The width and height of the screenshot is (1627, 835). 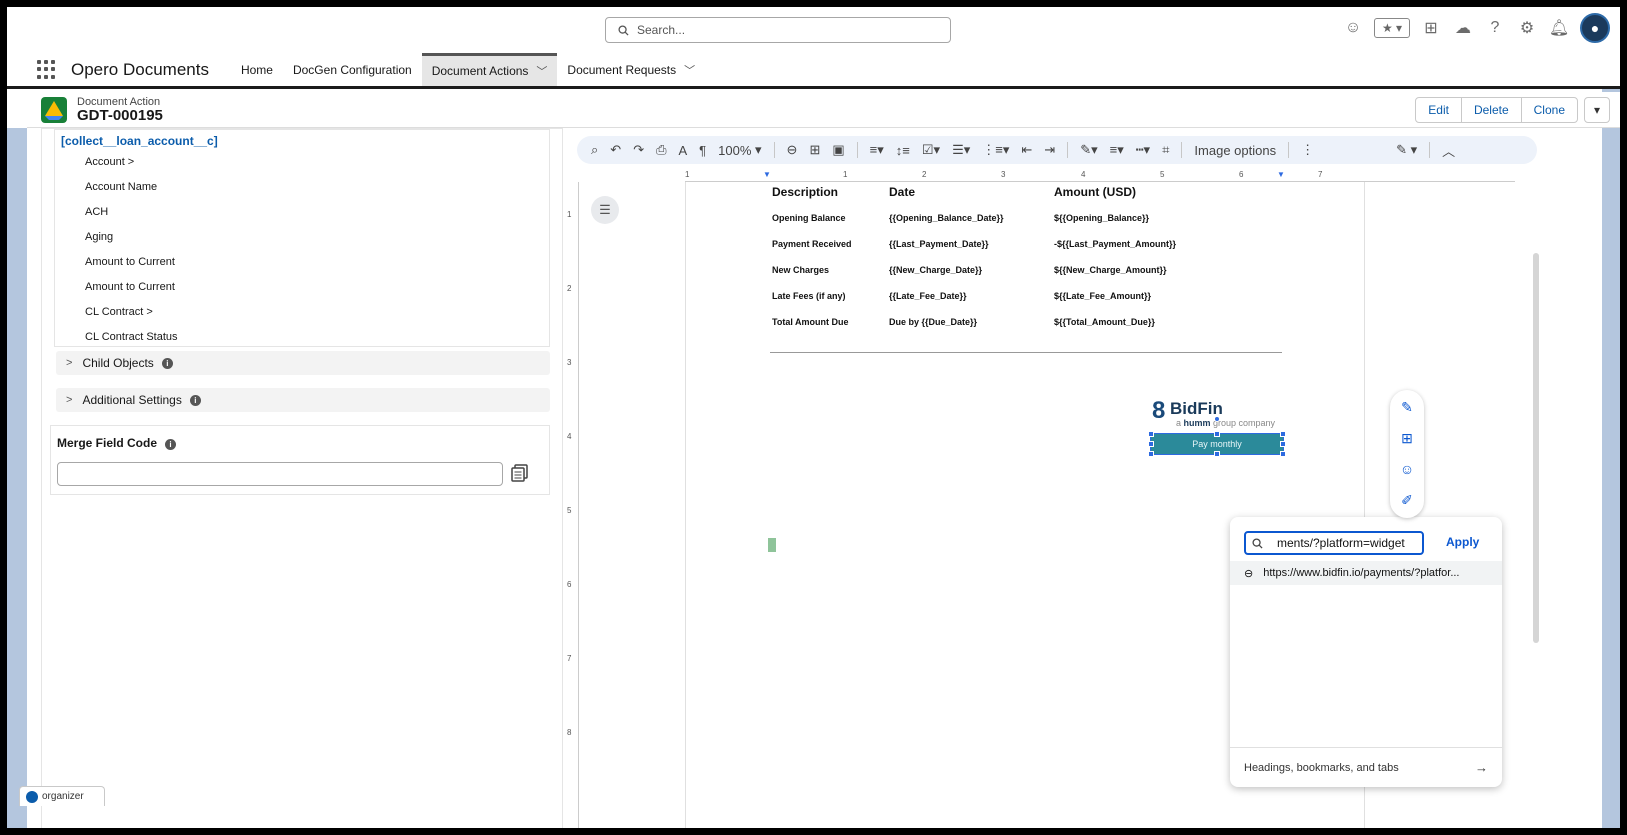 I want to click on field-item: Account >, so click(x=109, y=162).